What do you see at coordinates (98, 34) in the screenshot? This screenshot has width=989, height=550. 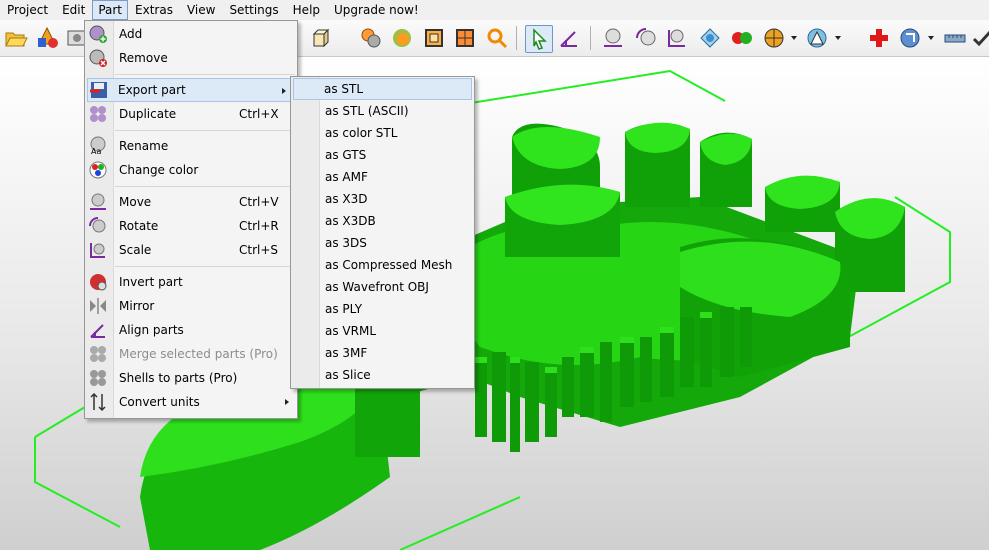 I see `add-sphere-icon` at bounding box center [98, 34].